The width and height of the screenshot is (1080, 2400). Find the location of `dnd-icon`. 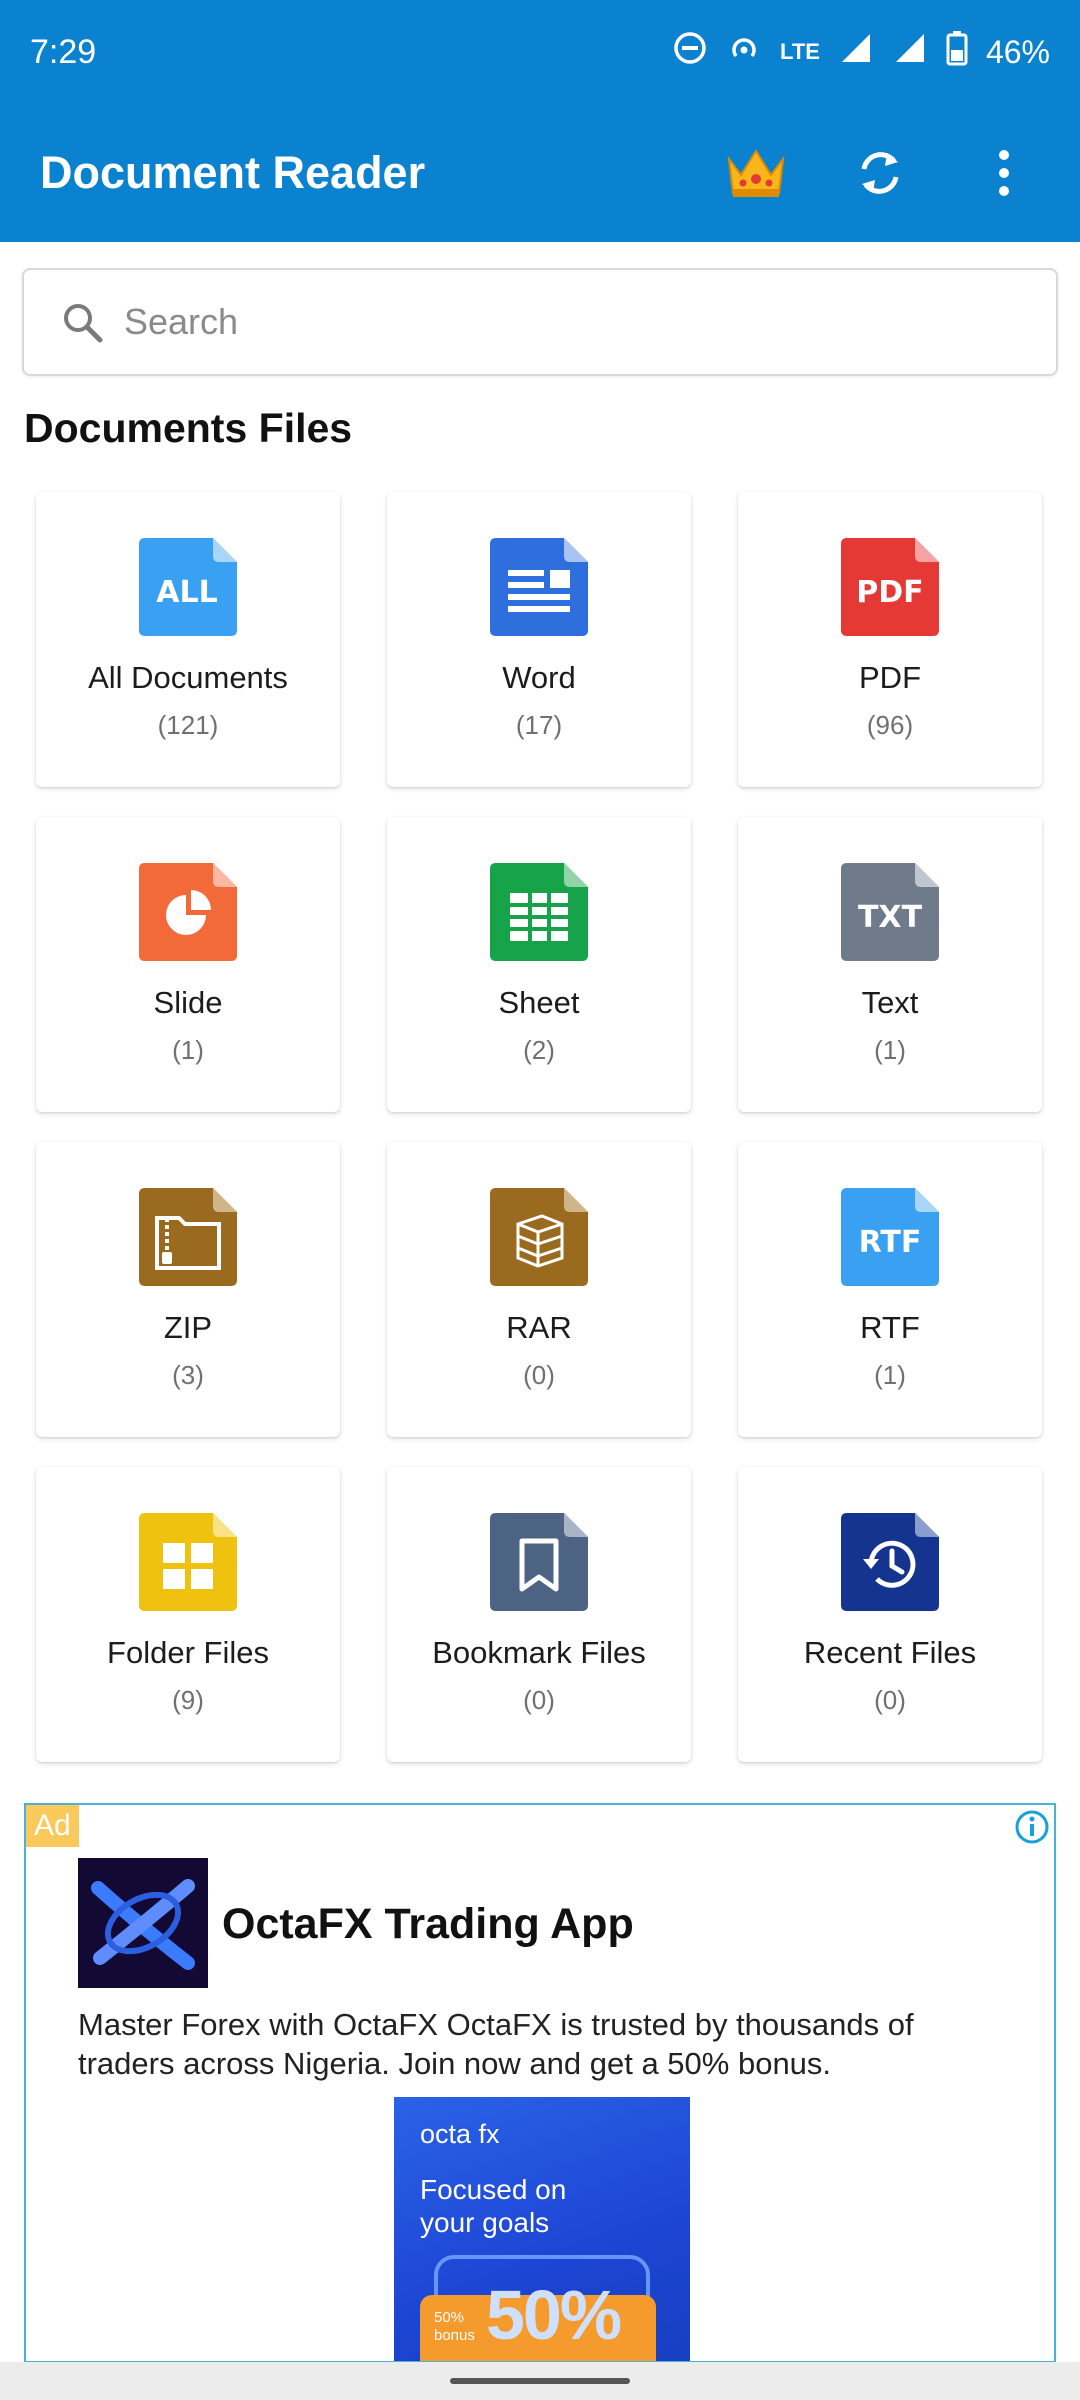

dnd-icon is located at coordinates (690, 52).